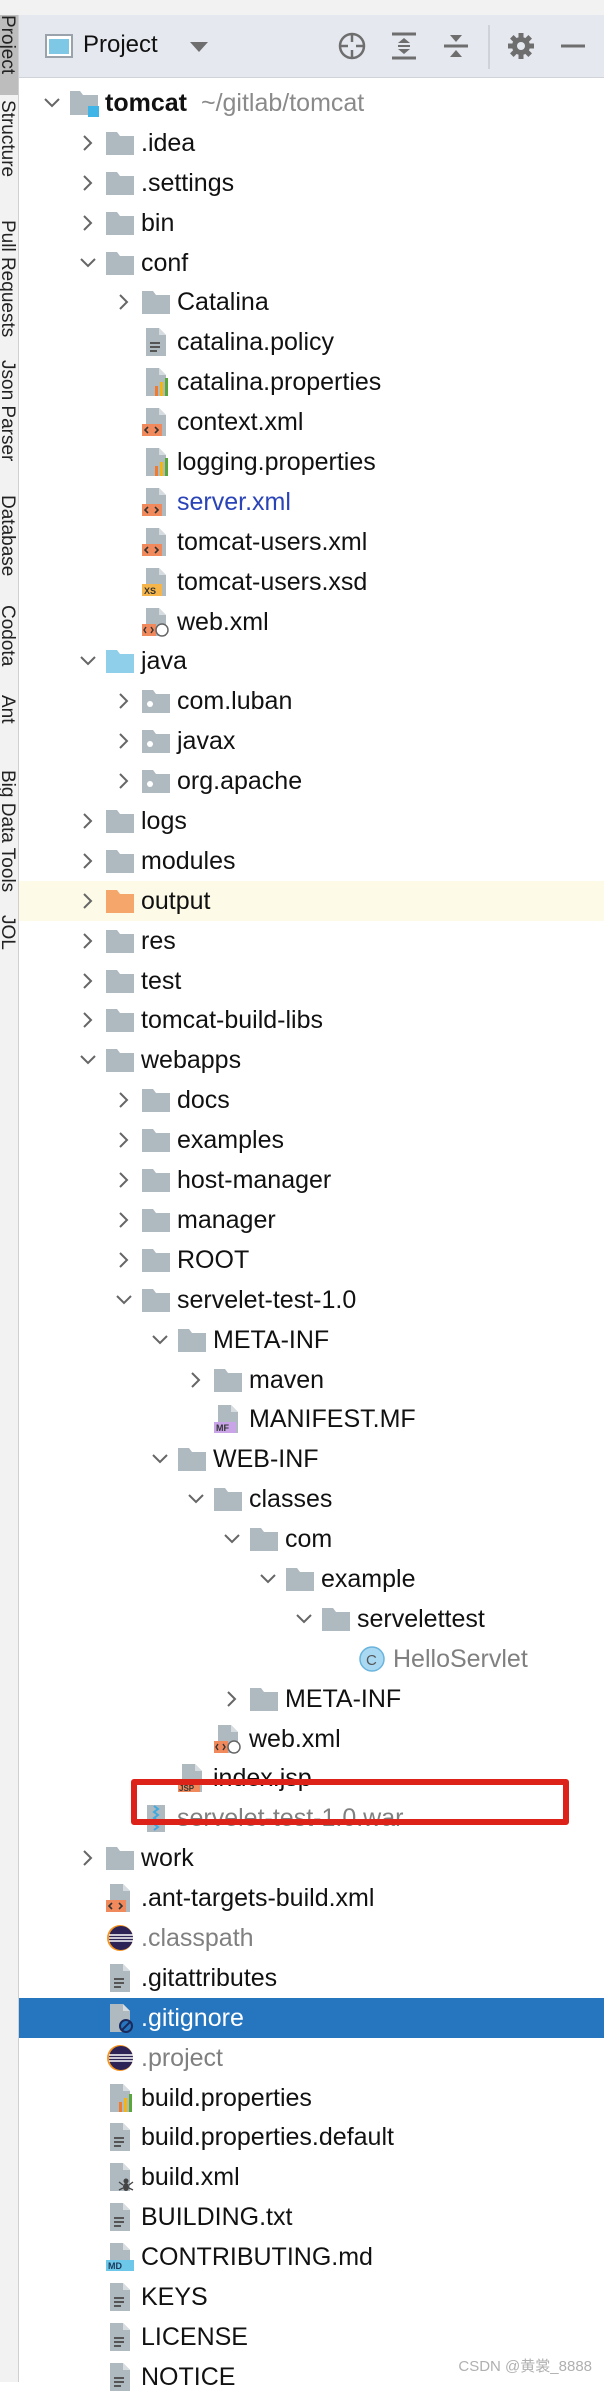 This screenshot has width=604, height=2397. Describe the element at coordinates (9, 55) in the screenshot. I see `sidebar-tab-project: Project` at that location.